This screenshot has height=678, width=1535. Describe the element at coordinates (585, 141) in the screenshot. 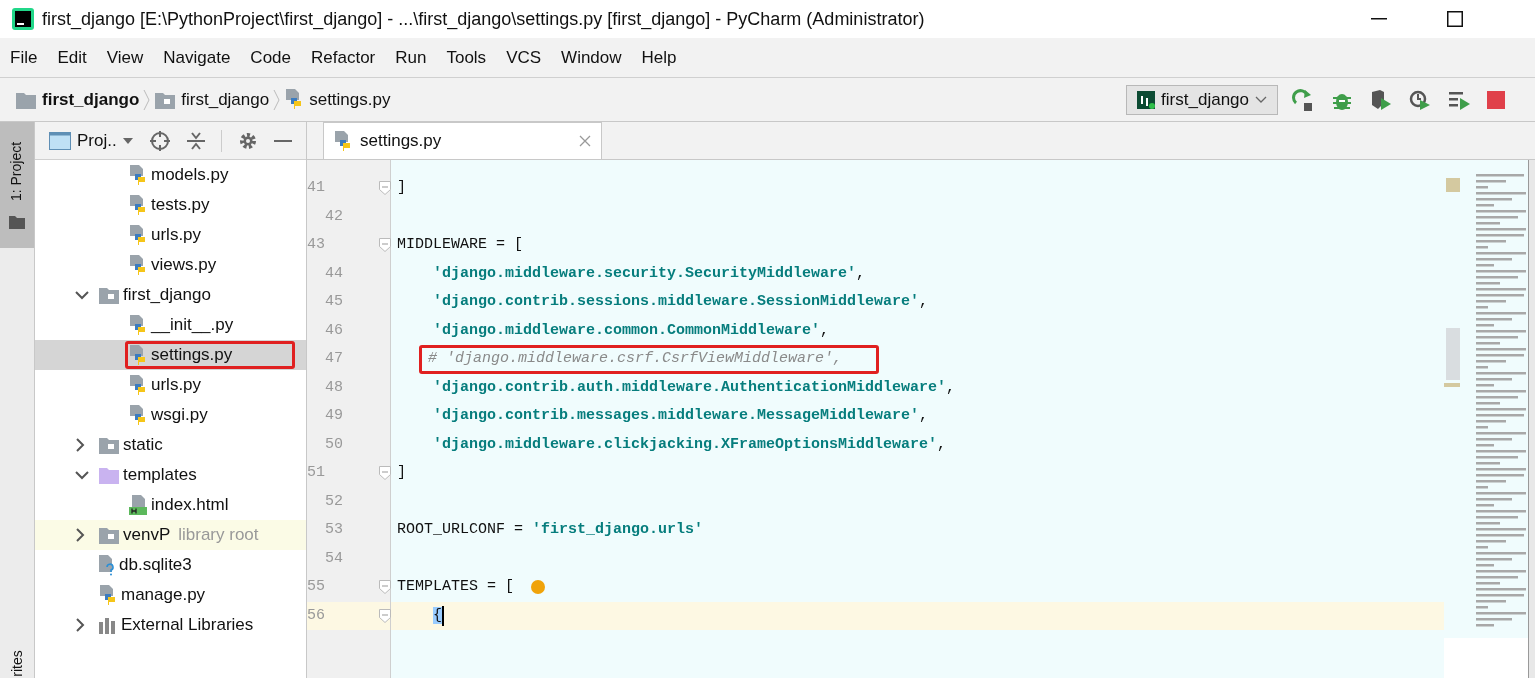

I see `close-icon` at that location.